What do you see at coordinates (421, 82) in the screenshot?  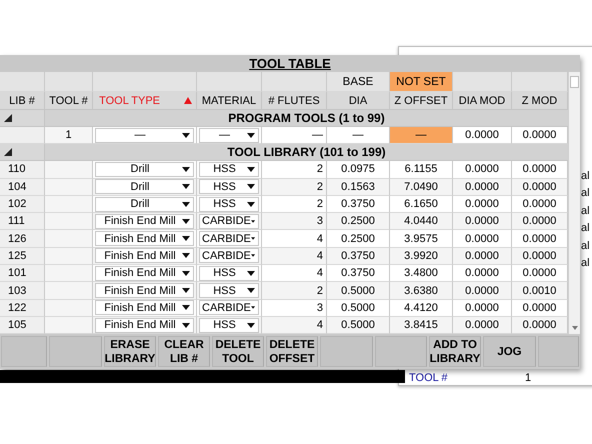 I see `column-group-label: NOT SET` at bounding box center [421, 82].